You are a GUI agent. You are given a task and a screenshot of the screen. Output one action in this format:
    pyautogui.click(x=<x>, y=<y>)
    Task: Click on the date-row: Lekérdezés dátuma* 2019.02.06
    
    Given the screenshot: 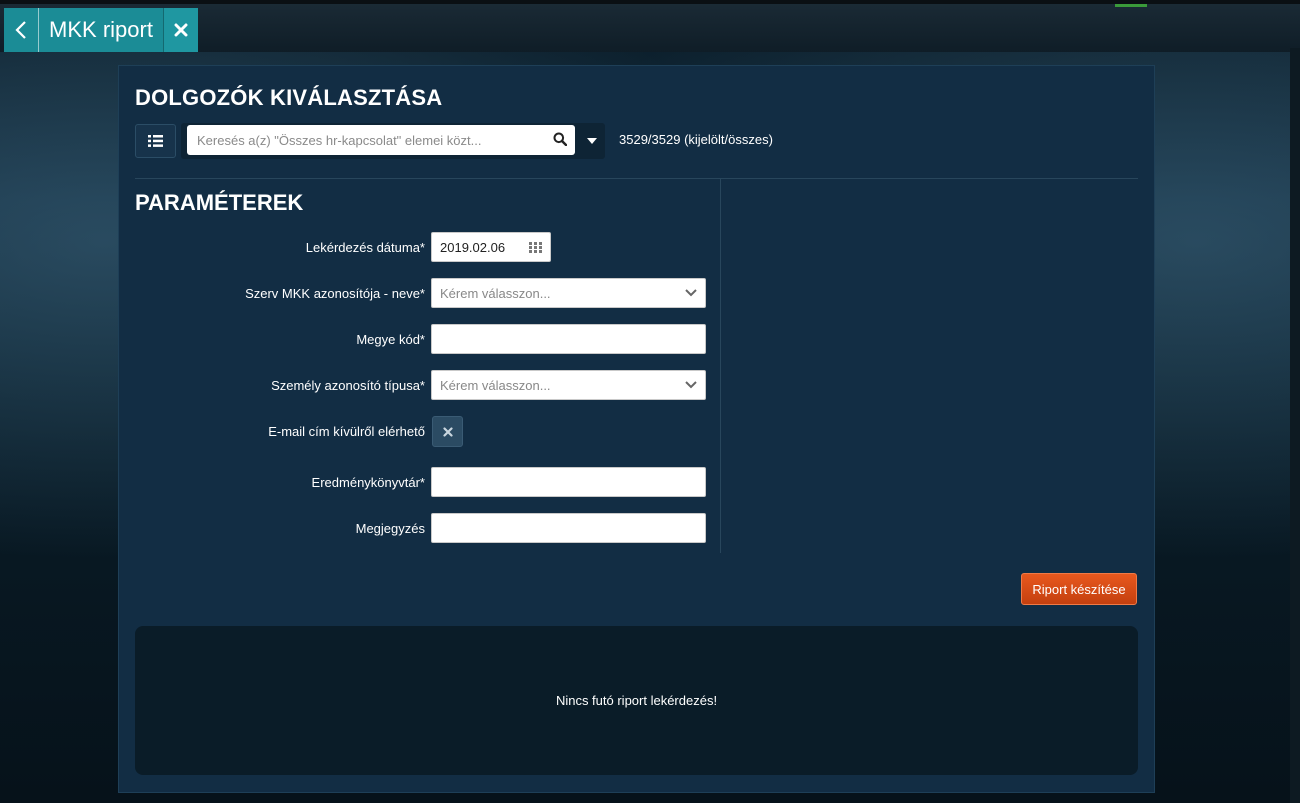 What is the action you would take?
    pyautogui.click(x=414, y=248)
    